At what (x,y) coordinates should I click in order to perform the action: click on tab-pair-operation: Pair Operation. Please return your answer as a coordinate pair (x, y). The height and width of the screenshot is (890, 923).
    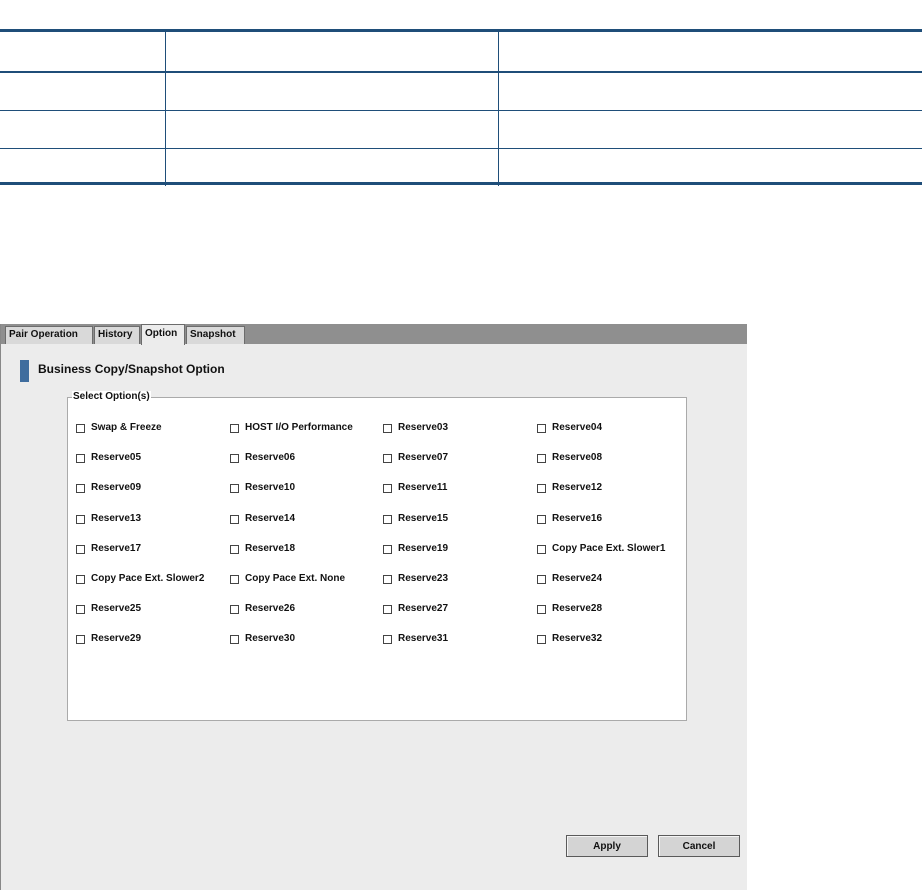
    Looking at the image, I should click on (49, 335).